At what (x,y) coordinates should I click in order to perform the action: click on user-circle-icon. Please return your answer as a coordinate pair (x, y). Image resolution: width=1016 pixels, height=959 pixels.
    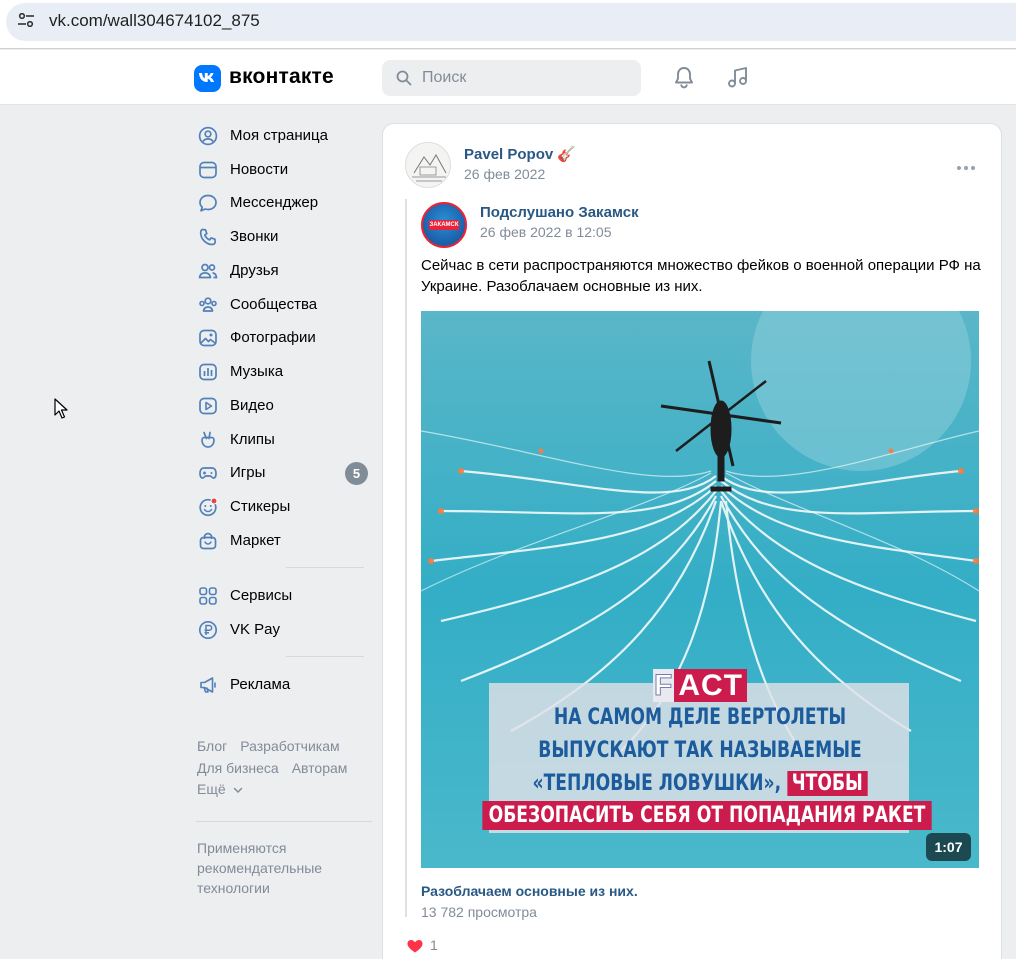
    Looking at the image, I should click on (208, 136).